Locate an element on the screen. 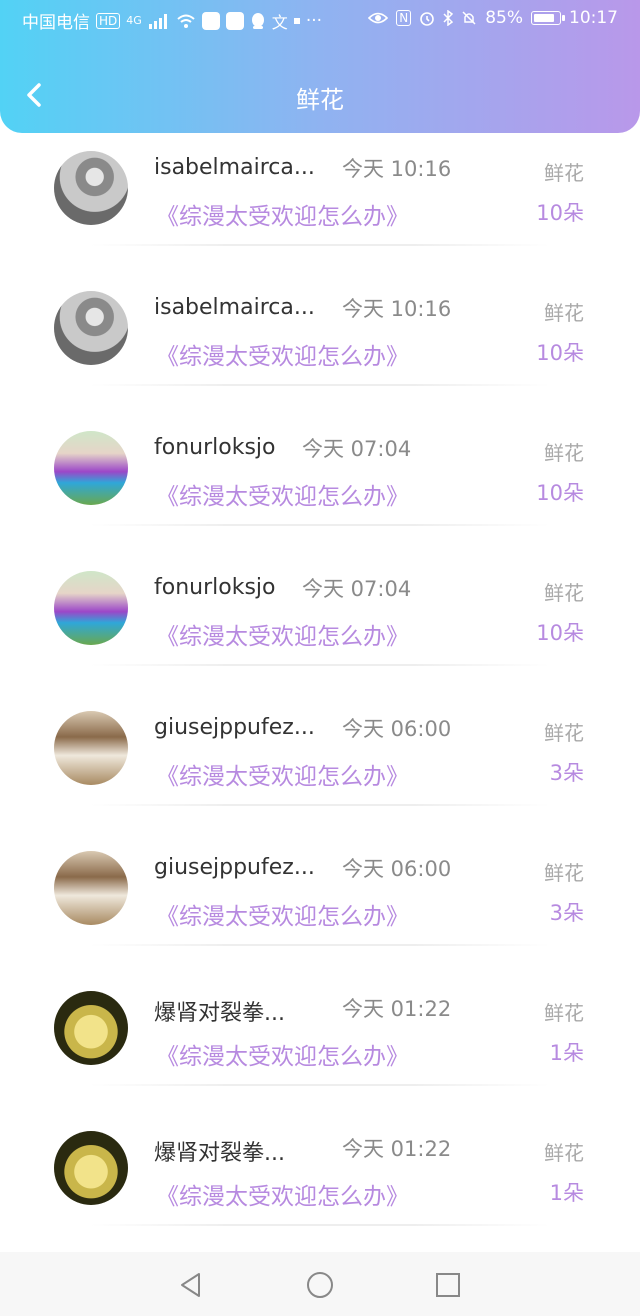 The width and height of the screenshot is (640, 1316). page-title: 鲜花 is located at coordinates (320, 100).